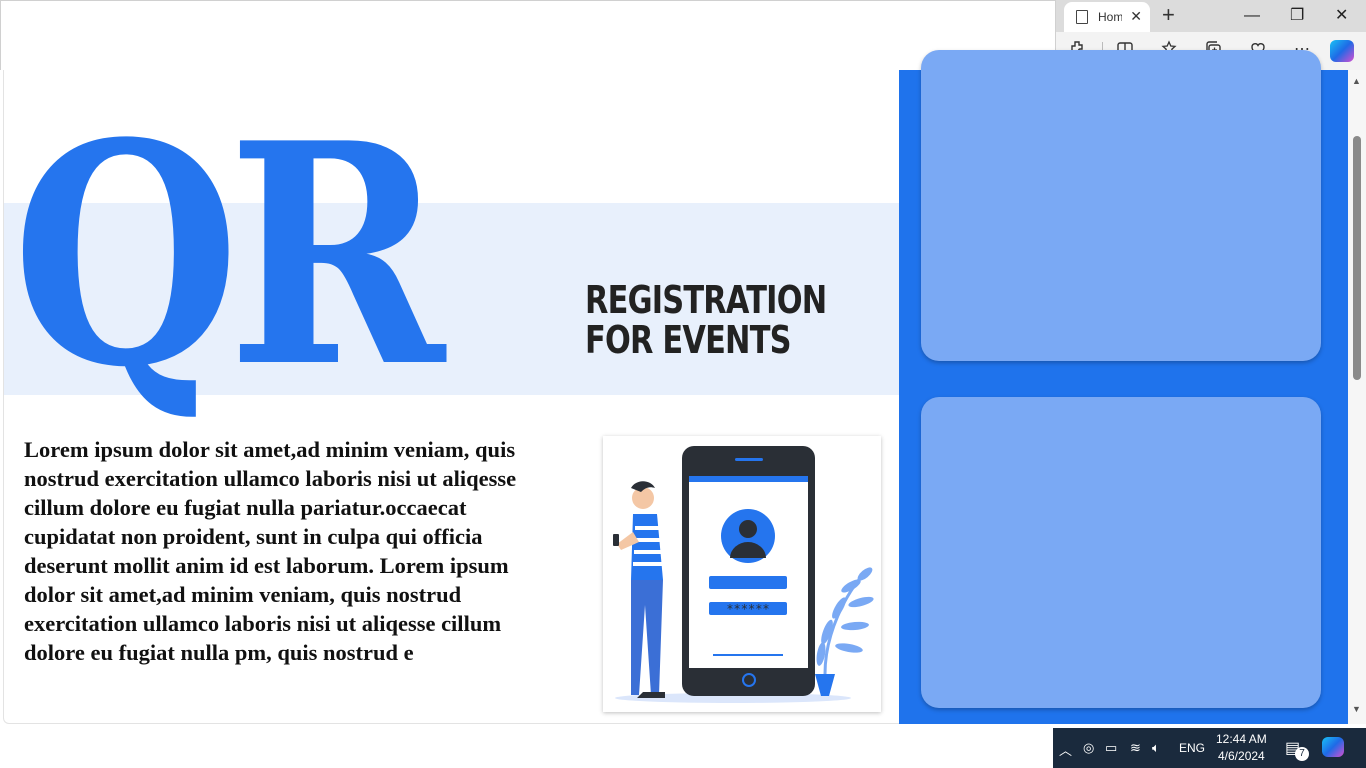 The height and width of the screenshot is (768, 1366). What do you see at coordinates (683, 746) in the screenshot?
I see `taskbar: ︿ ◎ ▭ ≋ 🔈︎ ENG 12:44 AM 4/6/2024 ▤` at bounding box center [683, 746].